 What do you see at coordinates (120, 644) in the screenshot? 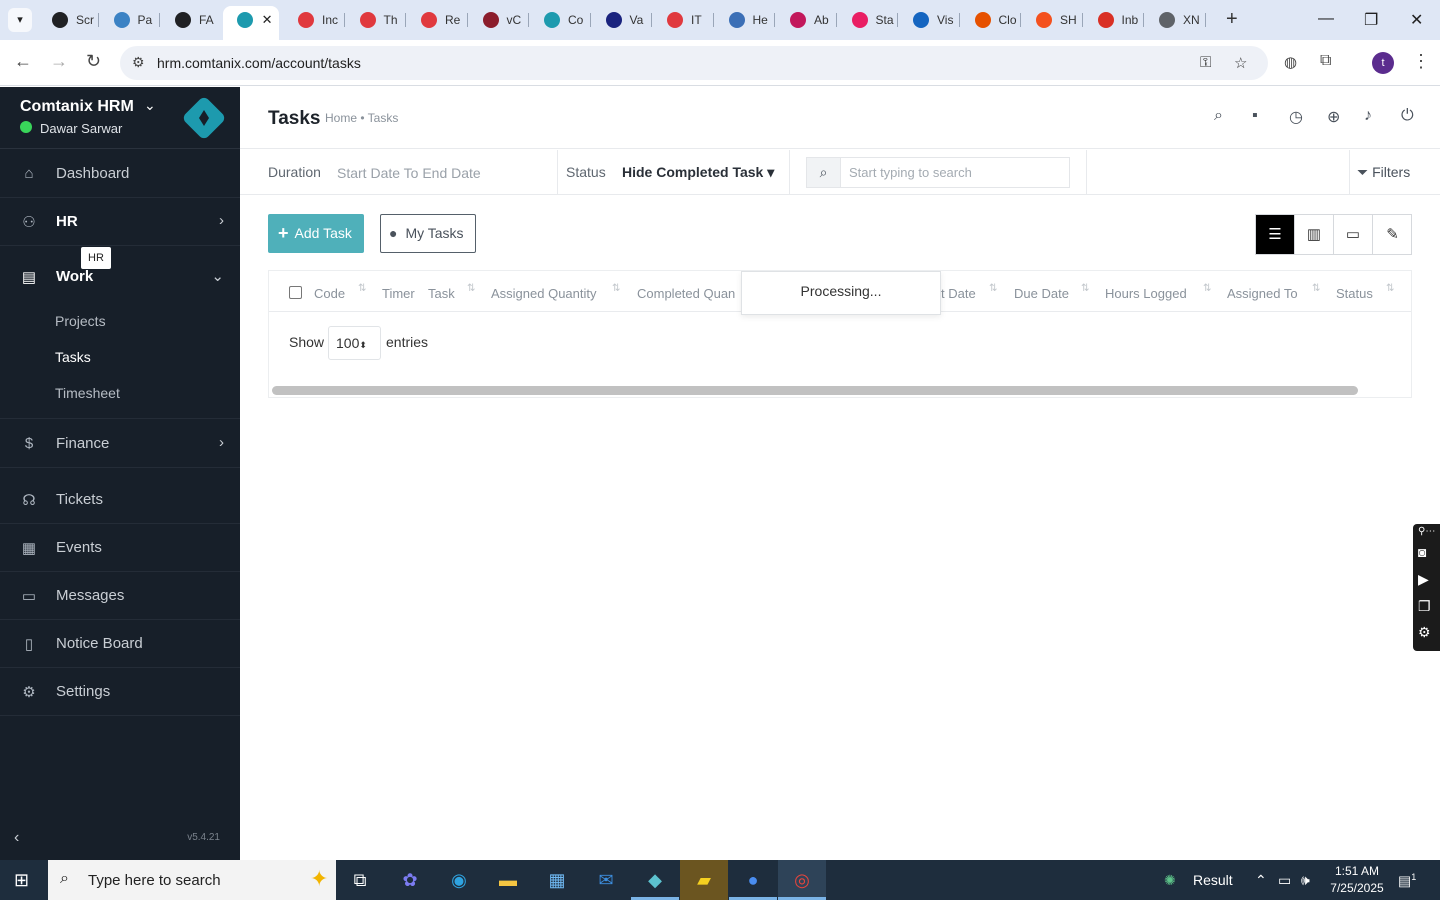
I see `sidebar-item-notice-board: ▯ Notice Board` at bounding box center [120, 644].